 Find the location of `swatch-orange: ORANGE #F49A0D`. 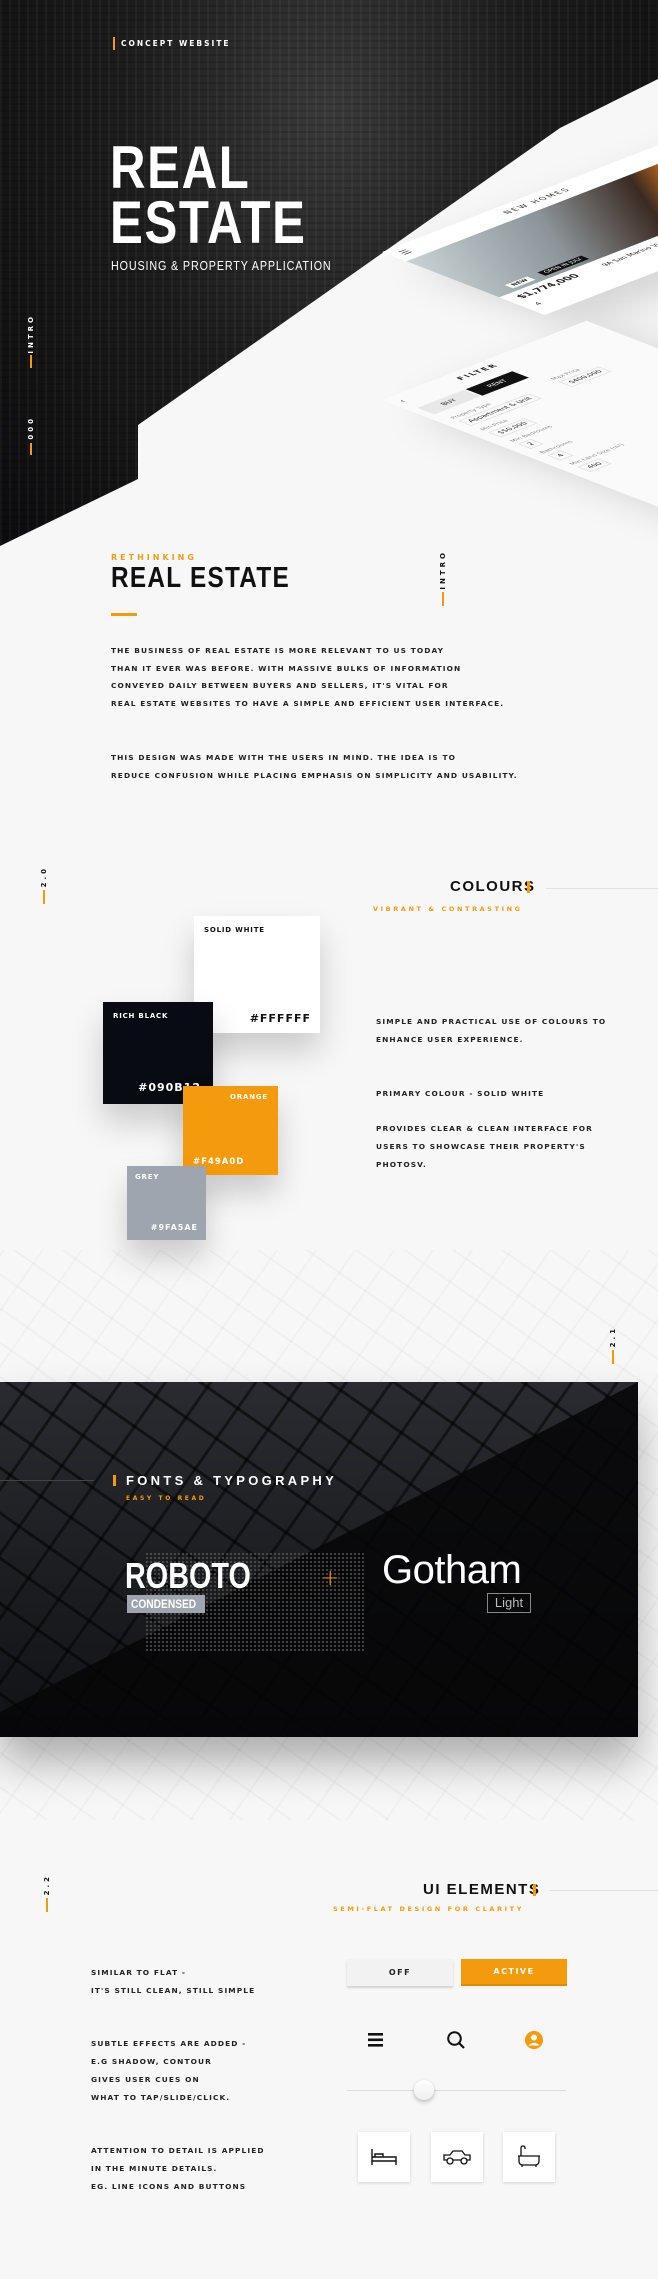

swatch-orange: ORANGE #F49A0D is located at coordinates (230, 1130).